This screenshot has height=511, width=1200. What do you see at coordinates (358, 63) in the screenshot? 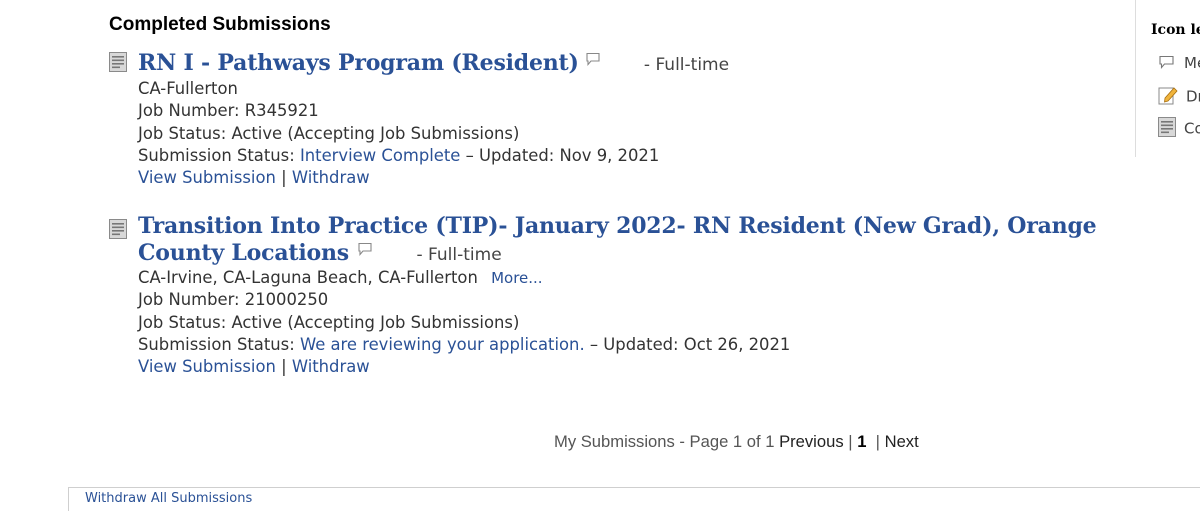
I see `job-title-link: RN I - Pathways Program (Resident)` at bounding box center [358, 63].